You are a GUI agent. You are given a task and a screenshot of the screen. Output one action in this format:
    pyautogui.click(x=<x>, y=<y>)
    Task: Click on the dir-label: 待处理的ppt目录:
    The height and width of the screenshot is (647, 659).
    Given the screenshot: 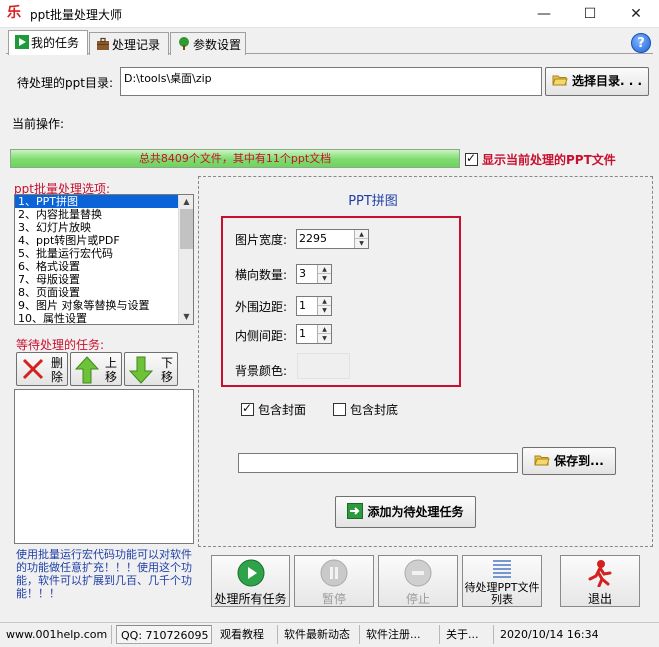 What is the action you would take?
    pyautogui.click(x=65, y=83)
    